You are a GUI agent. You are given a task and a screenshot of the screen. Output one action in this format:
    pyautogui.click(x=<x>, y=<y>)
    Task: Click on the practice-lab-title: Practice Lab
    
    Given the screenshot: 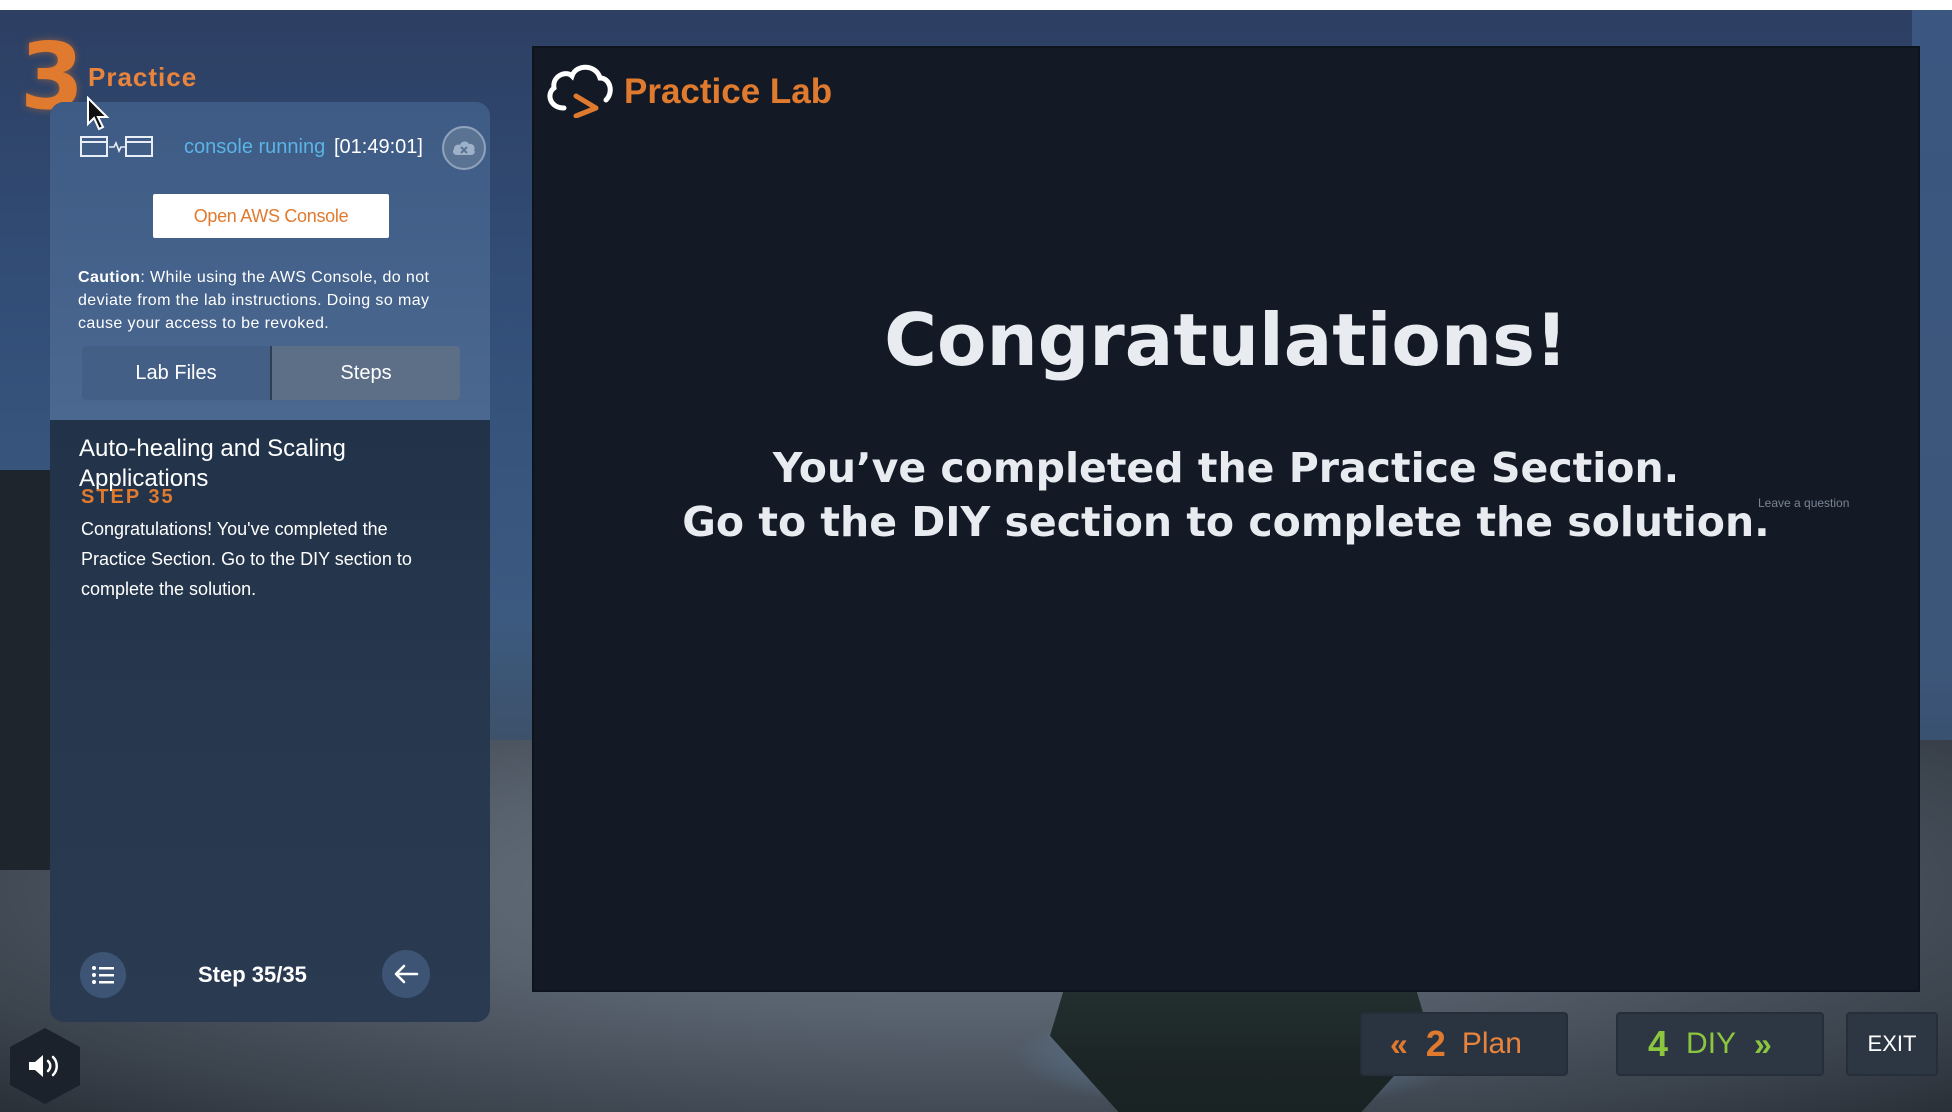 What is the action you would take?
    pyautogui.click(x=728, y=91)
    